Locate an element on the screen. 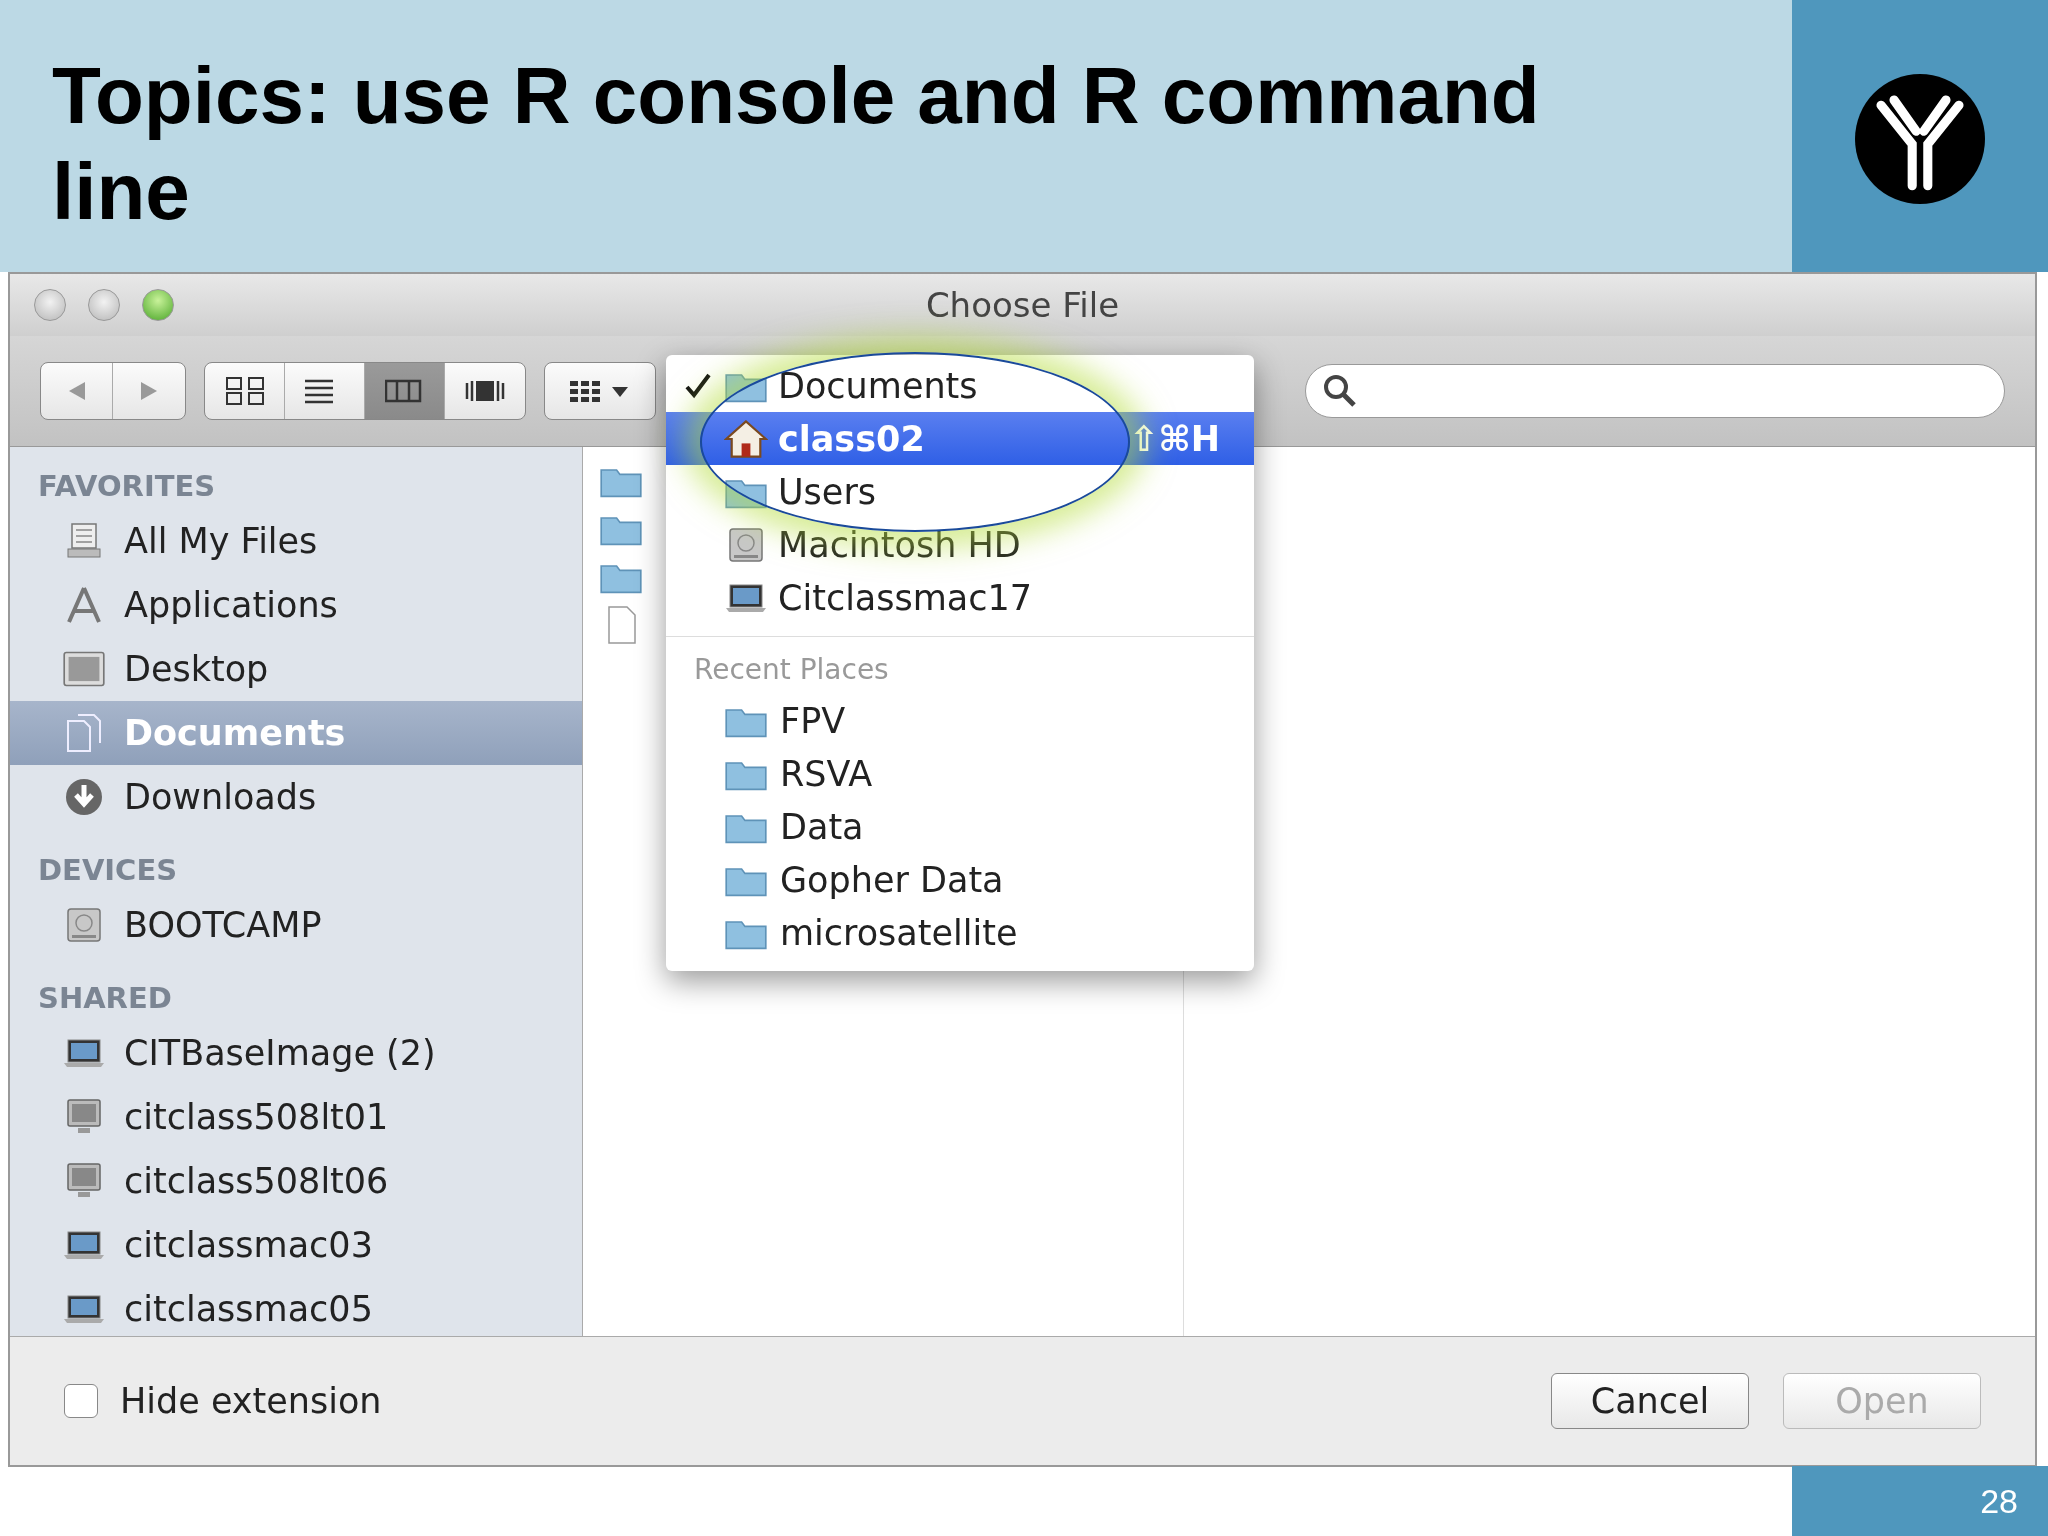 This screenshot has height=1536, width=2048. menu-item: Documents is located at coordinates (960, 385).